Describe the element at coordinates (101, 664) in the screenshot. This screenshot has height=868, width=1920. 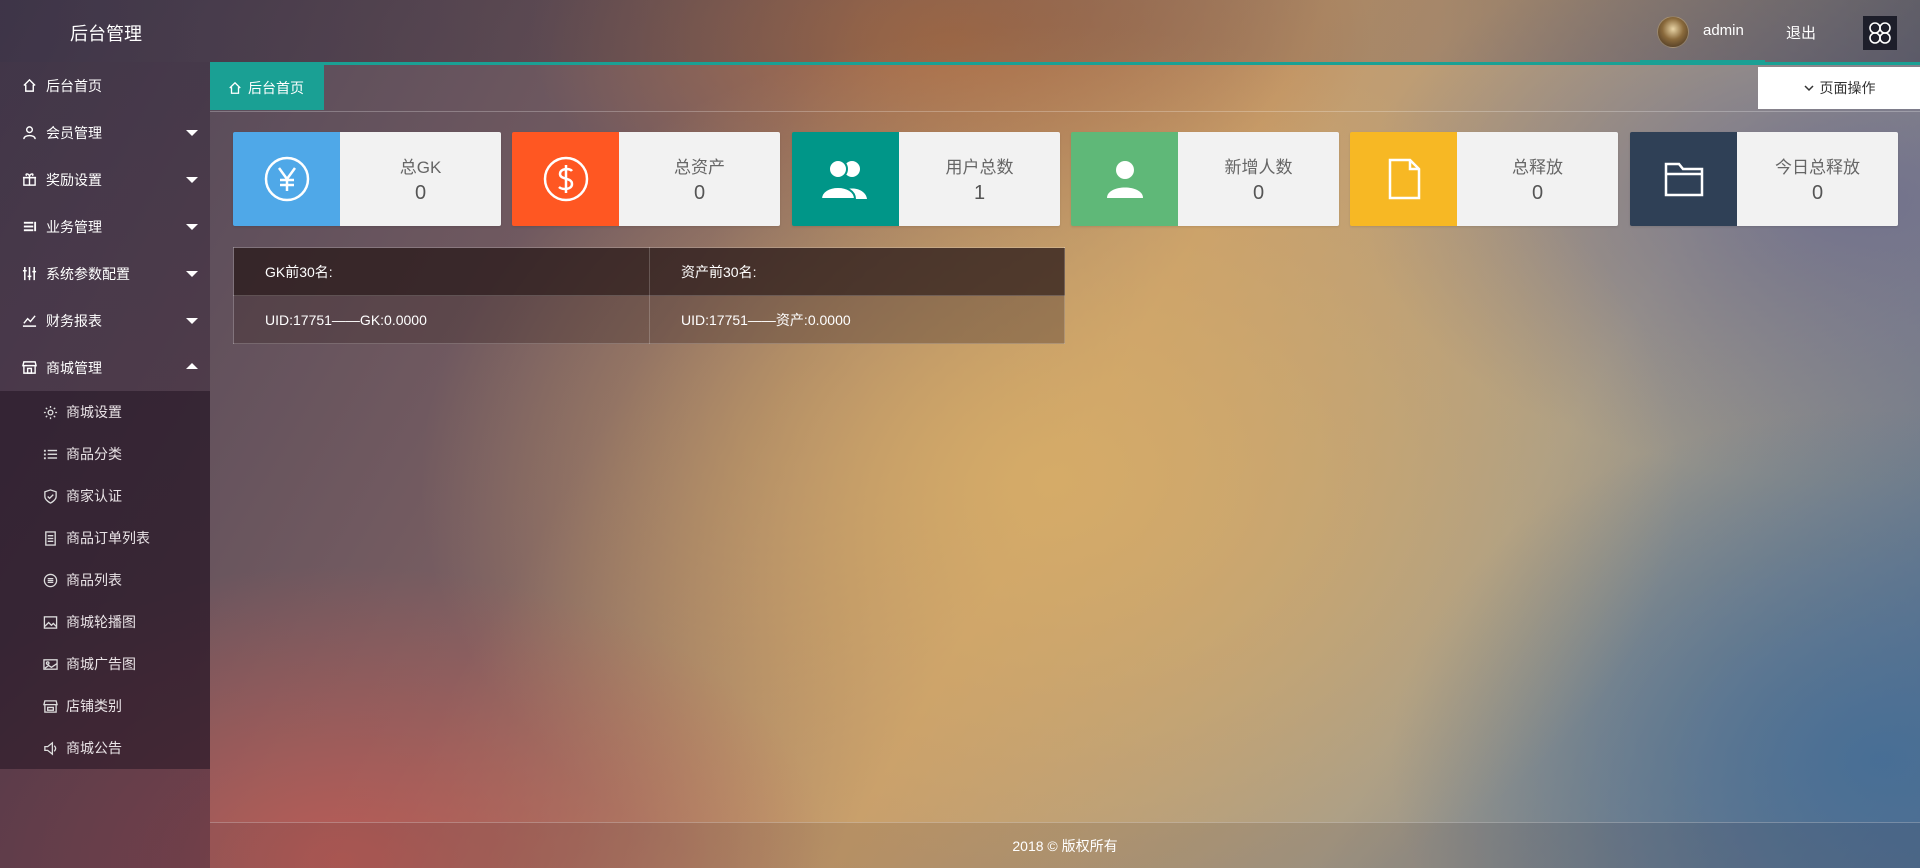
I see `submenu-item-label: 商城广告图` at that location.